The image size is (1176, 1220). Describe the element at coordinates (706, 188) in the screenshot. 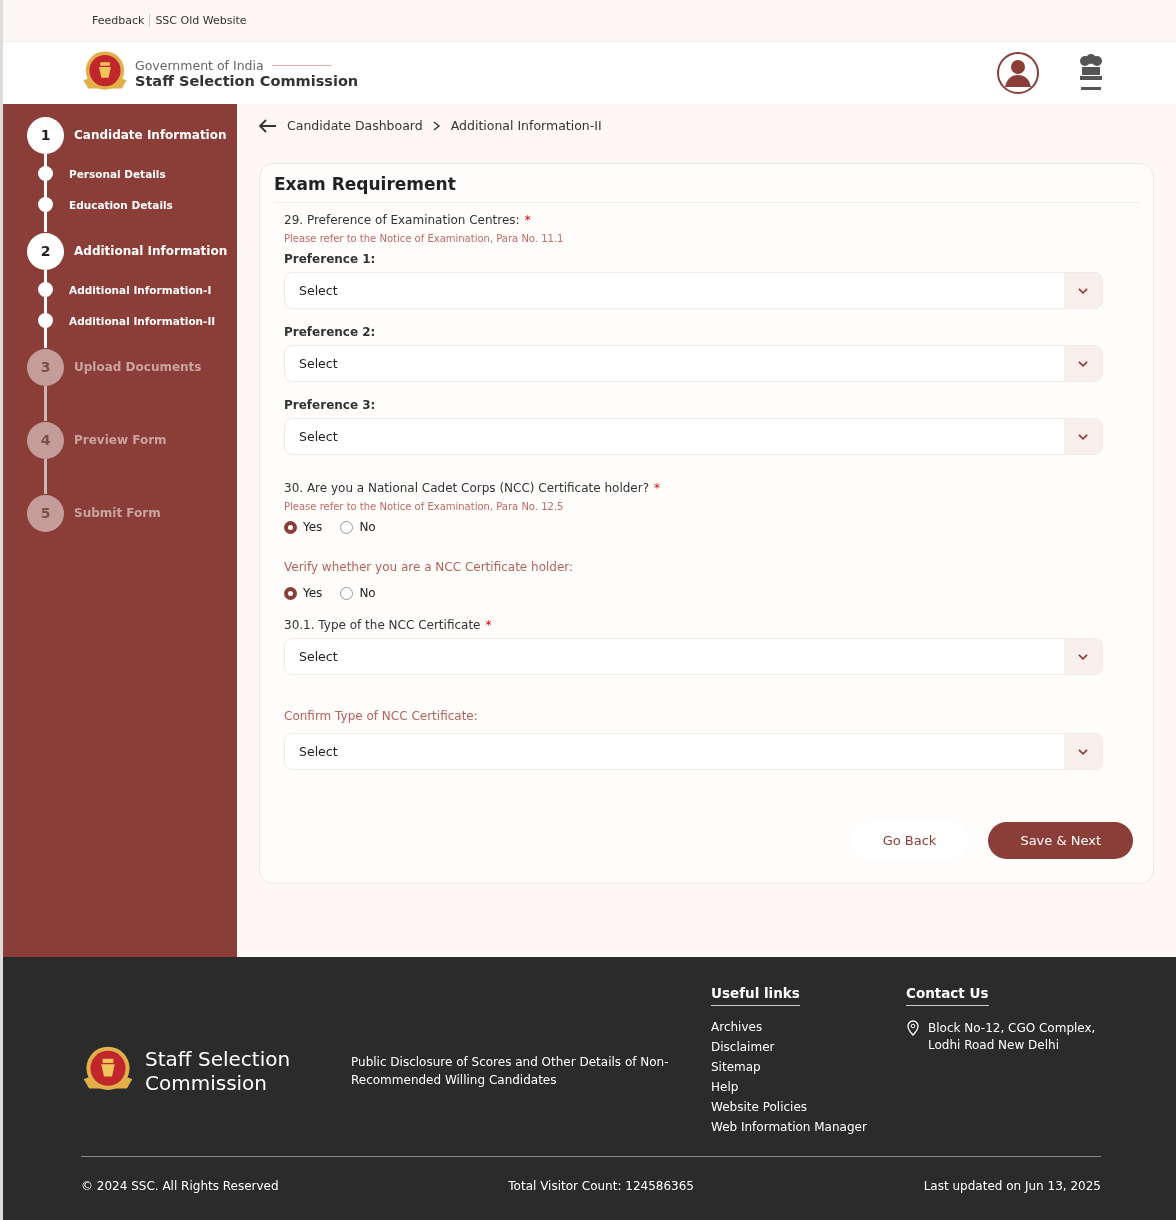

I see `card-title: Exam Requirement` at that location.